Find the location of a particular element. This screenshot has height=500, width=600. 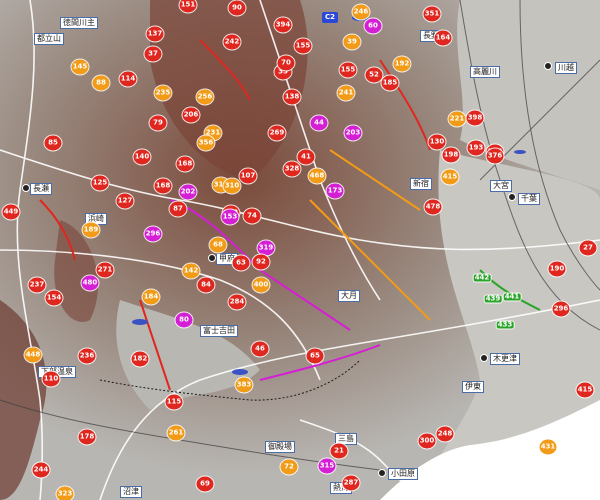

peak-marker: 441 is located at coordinates (512, 297).